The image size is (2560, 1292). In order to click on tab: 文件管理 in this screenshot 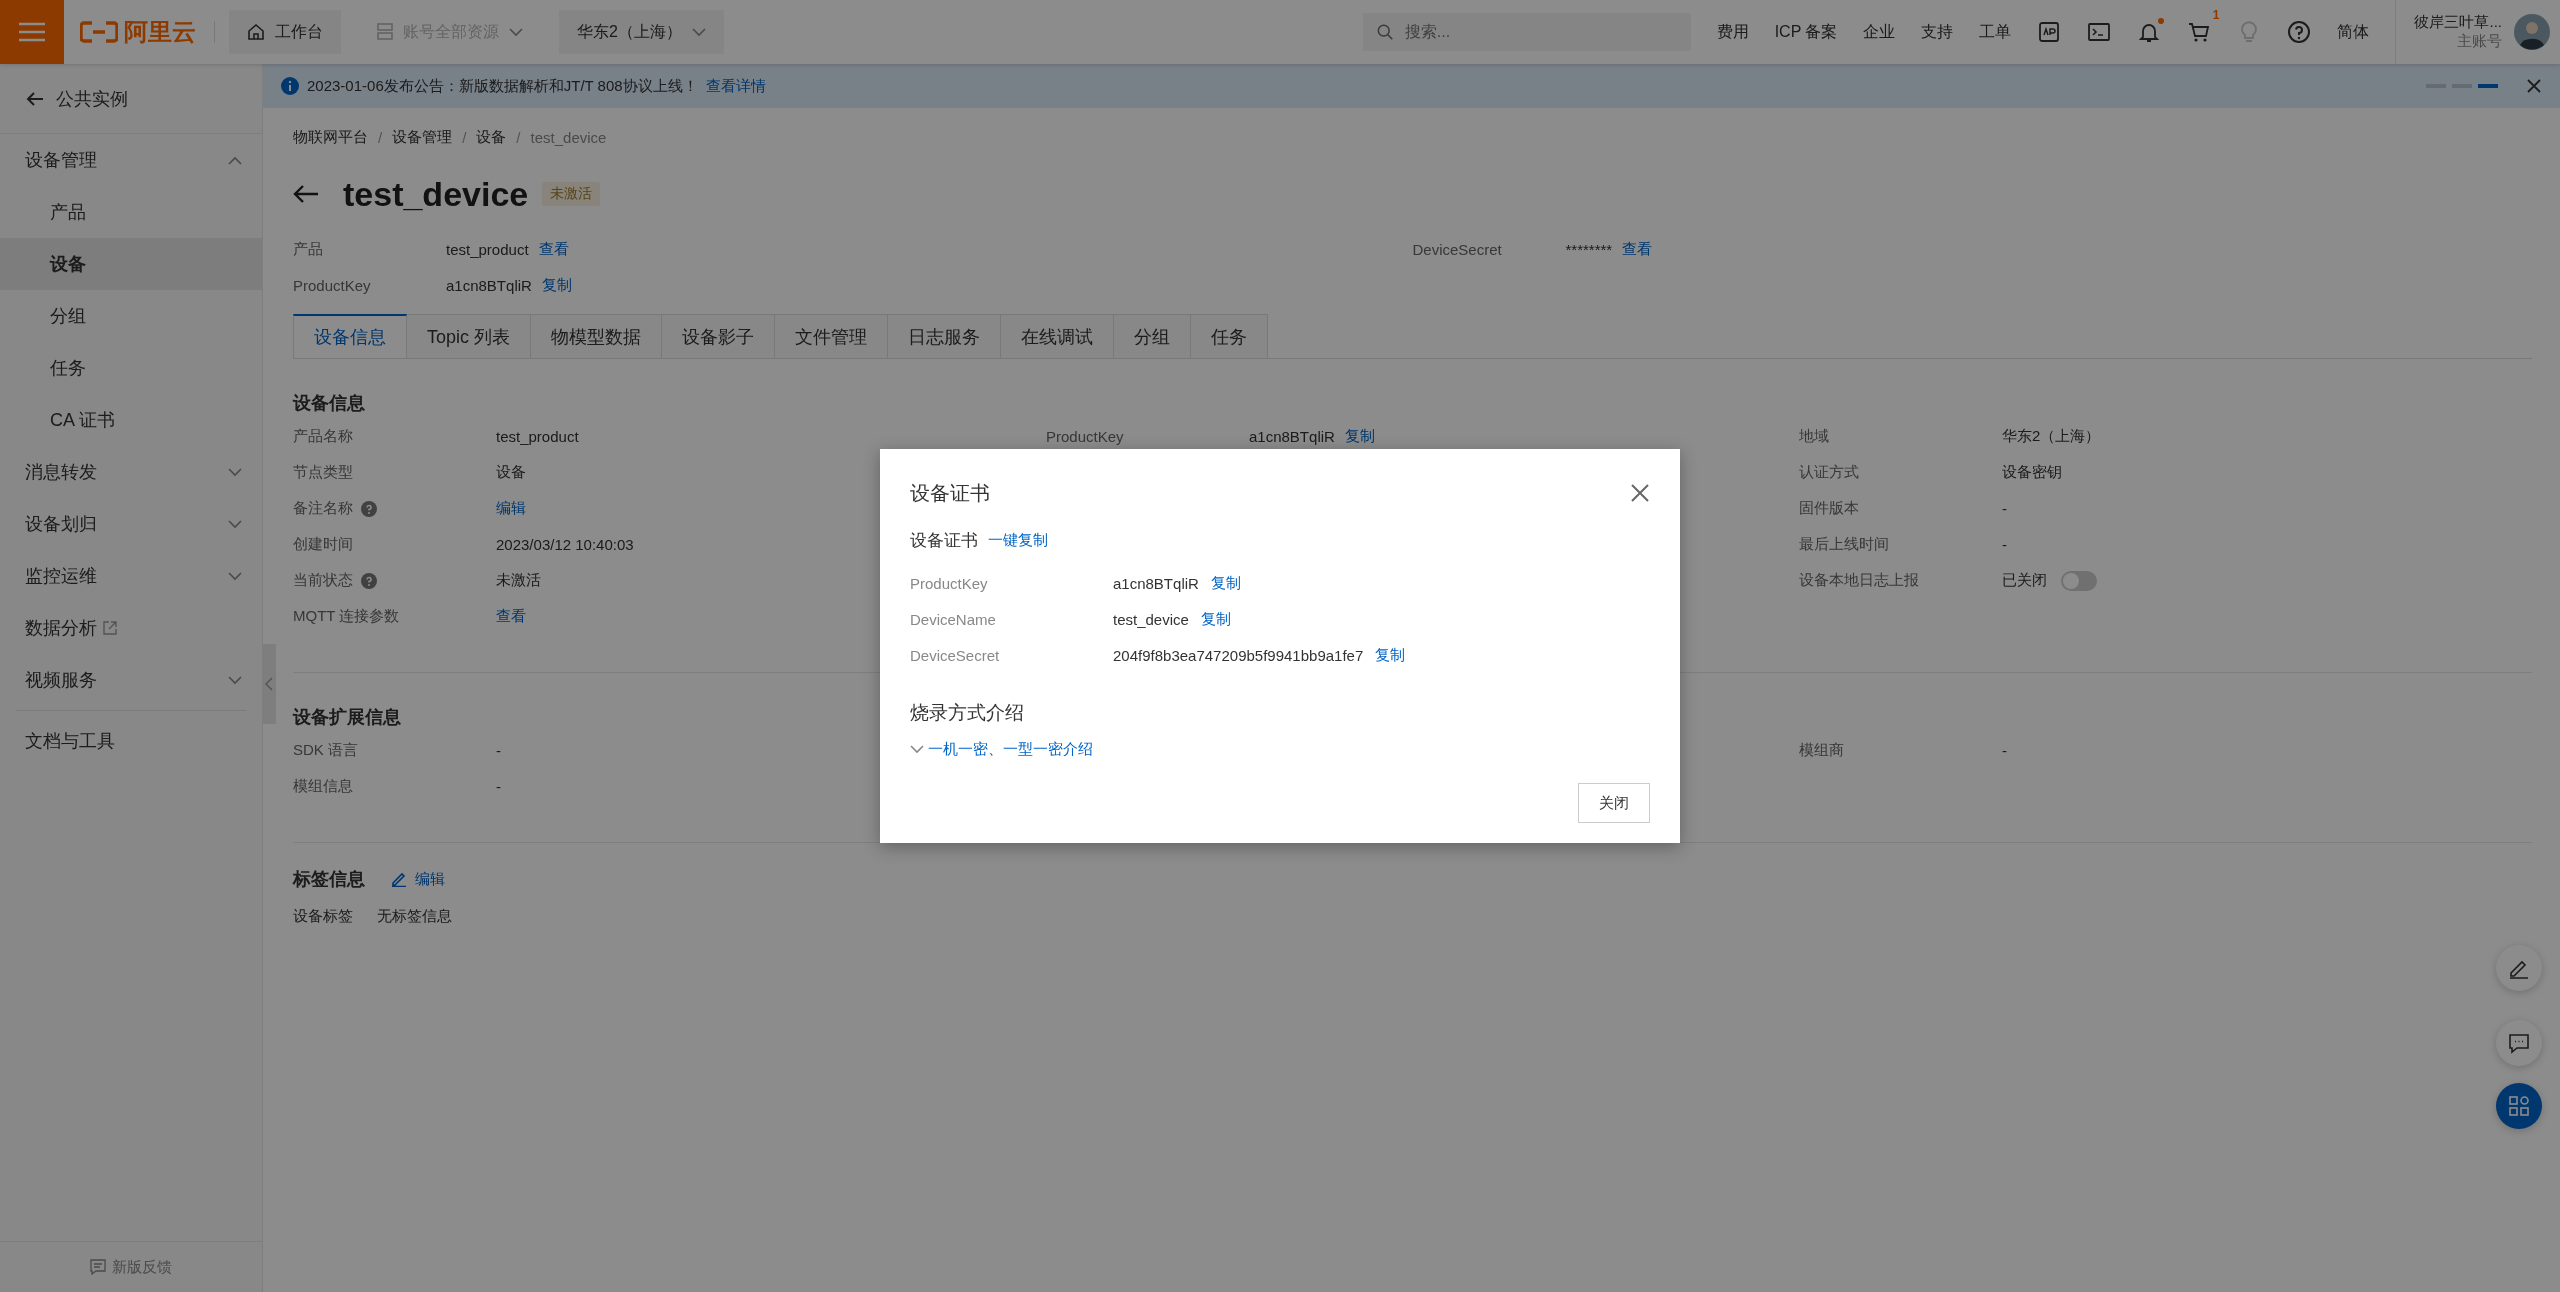, I will do `click(832, 336)`.